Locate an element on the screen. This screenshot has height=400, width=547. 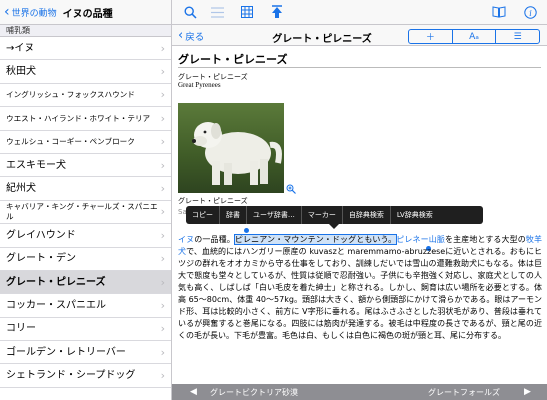
view-segmented-control: ＋ Aₐ ☰ is located at coordinates (474, 36).